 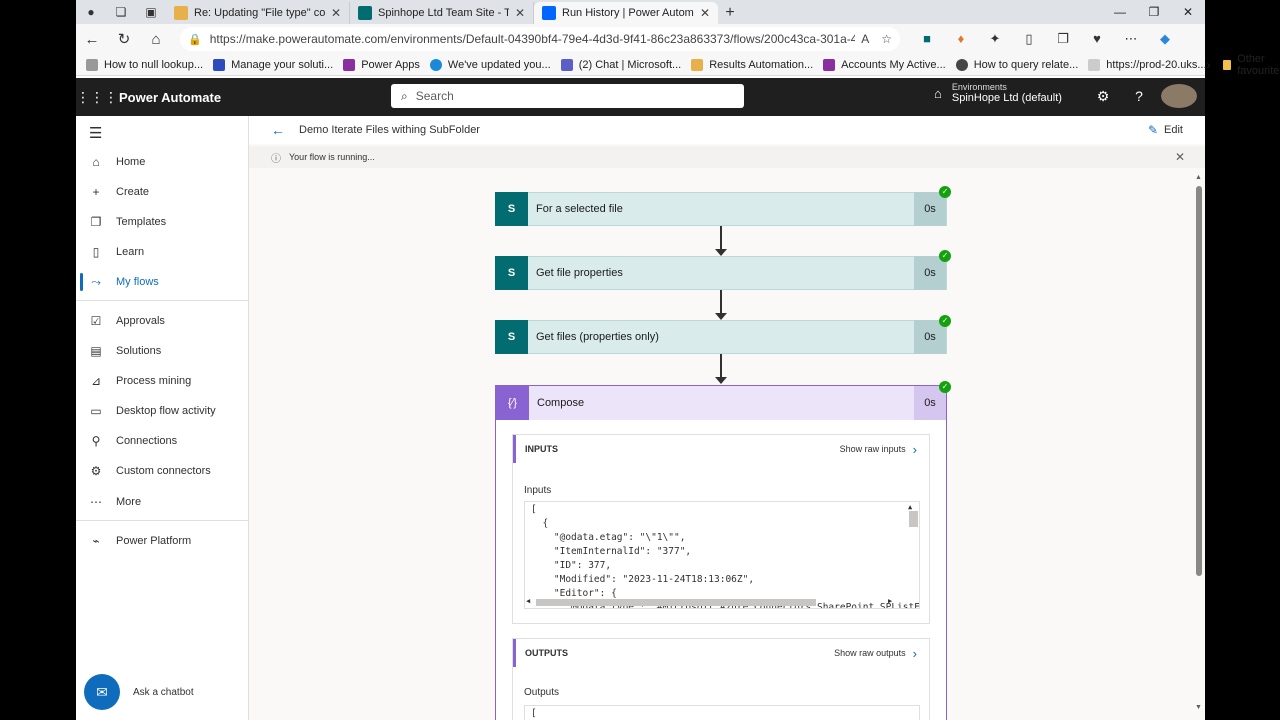 I want to click on flow-step-for-selected-file: S For a selected file 0s, so click(x=721, y=209).